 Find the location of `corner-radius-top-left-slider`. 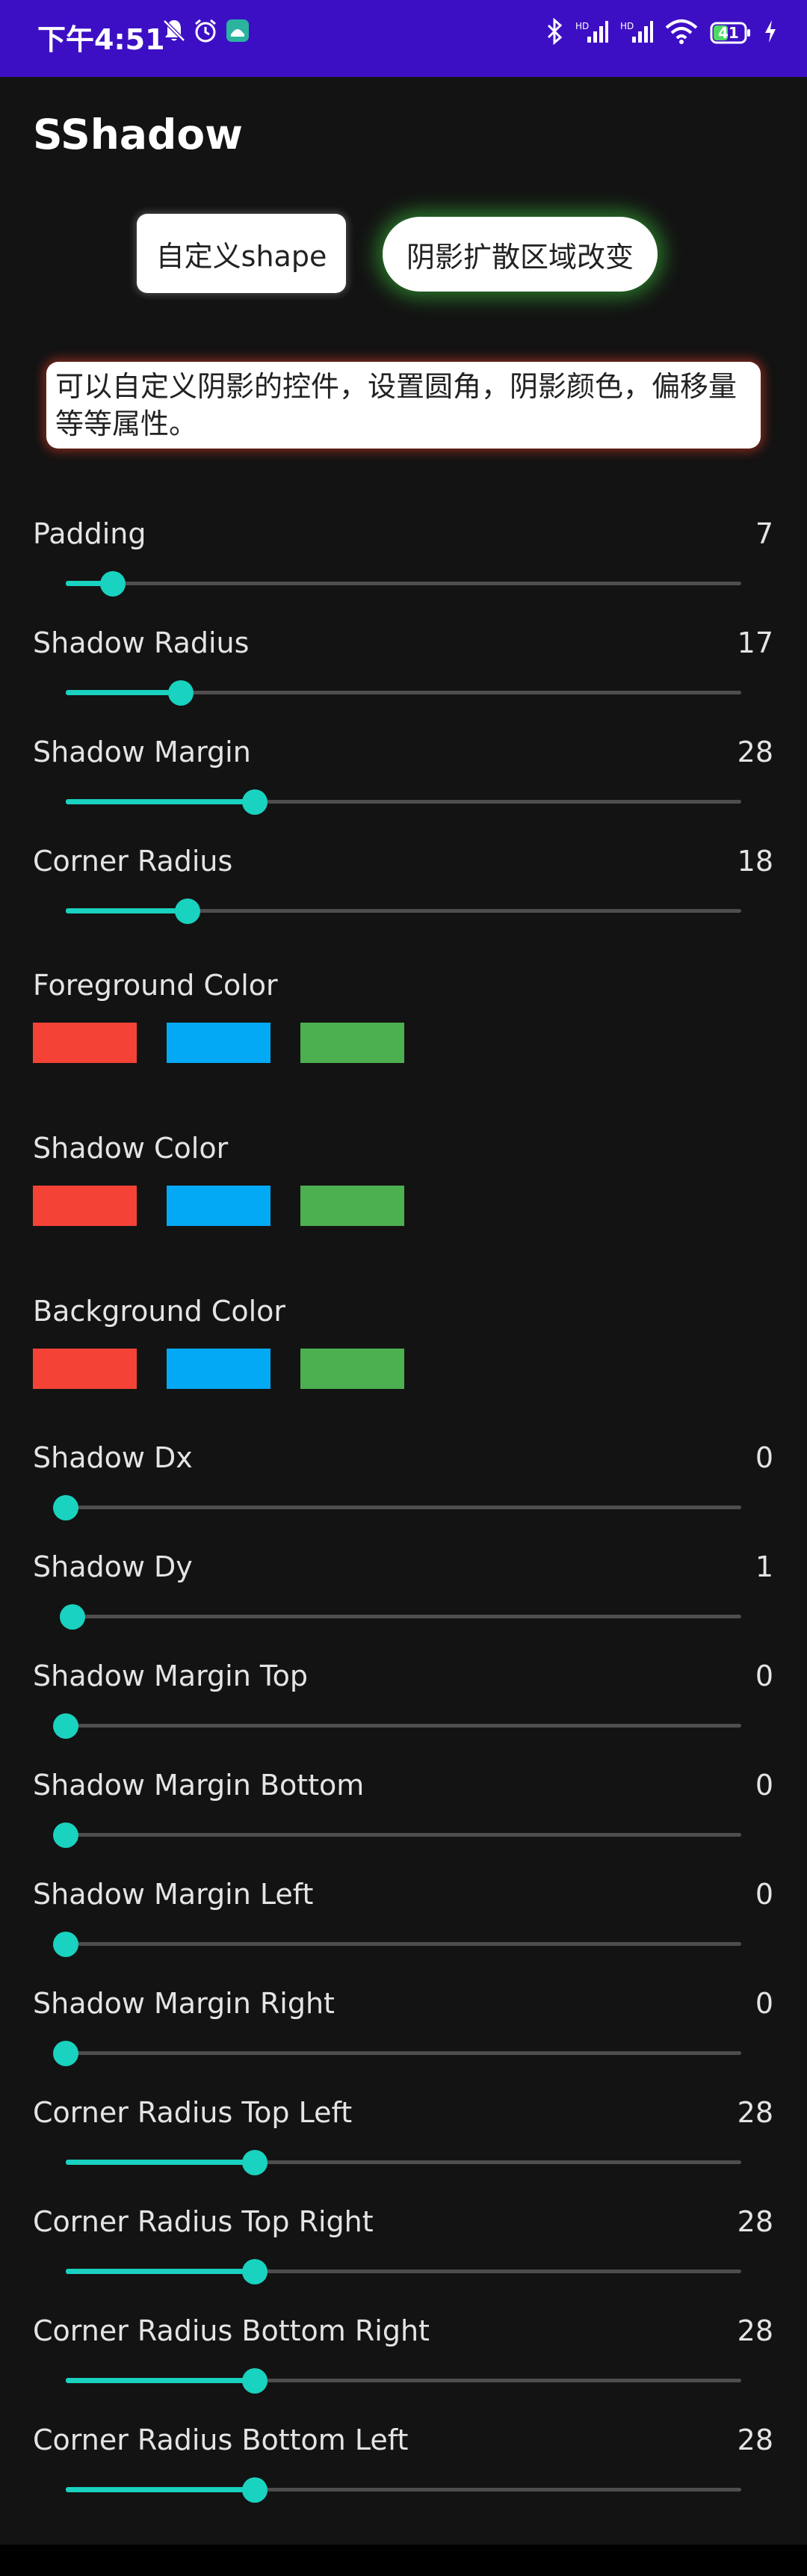

corner-radius-top-left-slider is located at coordinates (403, 2162).